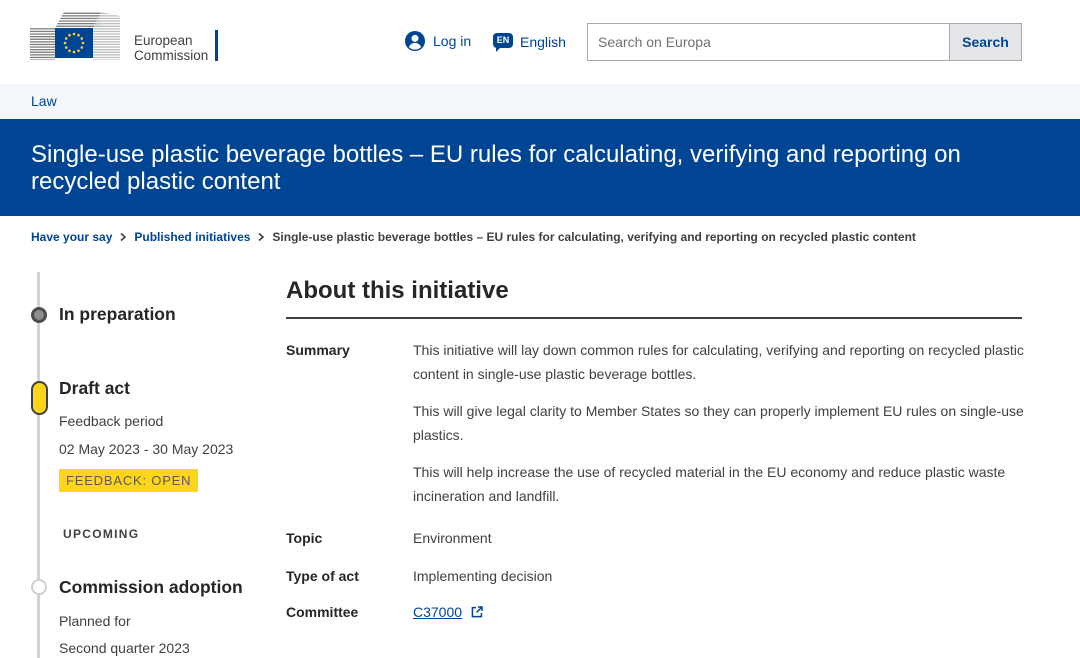  I want to click on timeline-upcoming-label: UPCOMING, so click(101, 534).